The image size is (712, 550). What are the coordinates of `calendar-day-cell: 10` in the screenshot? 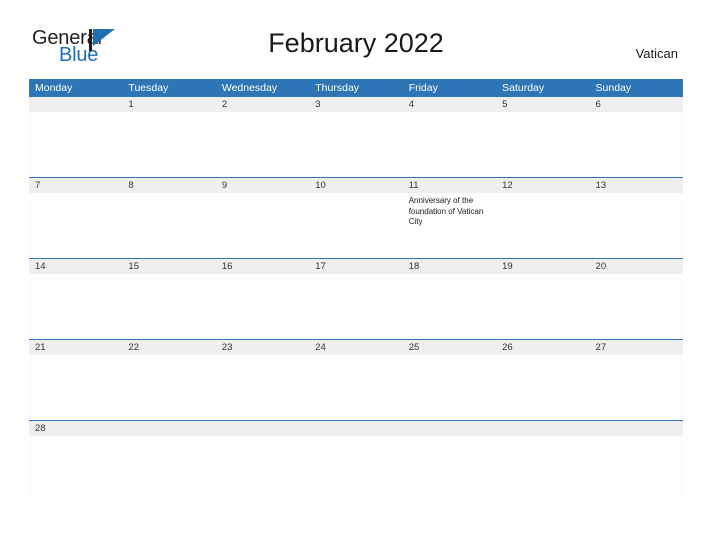 It's located at (356, 218).